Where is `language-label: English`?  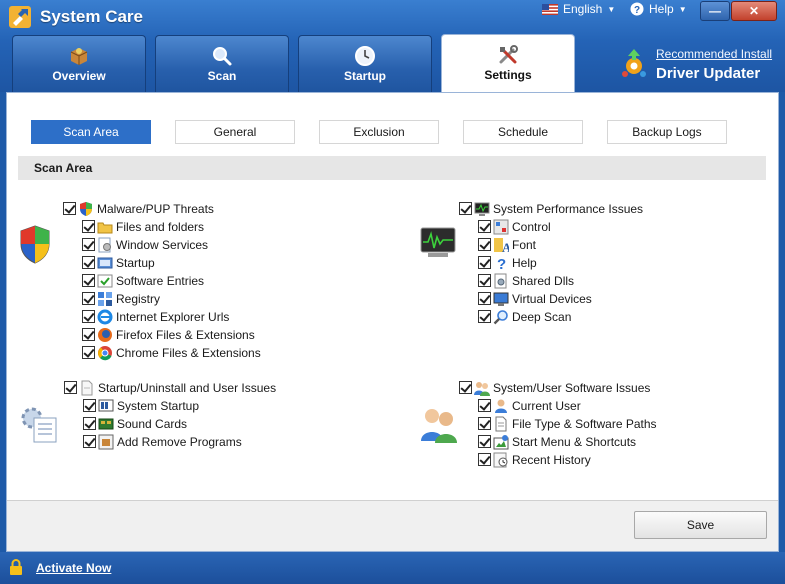 language-label: English is located at coordinates (583, 9).